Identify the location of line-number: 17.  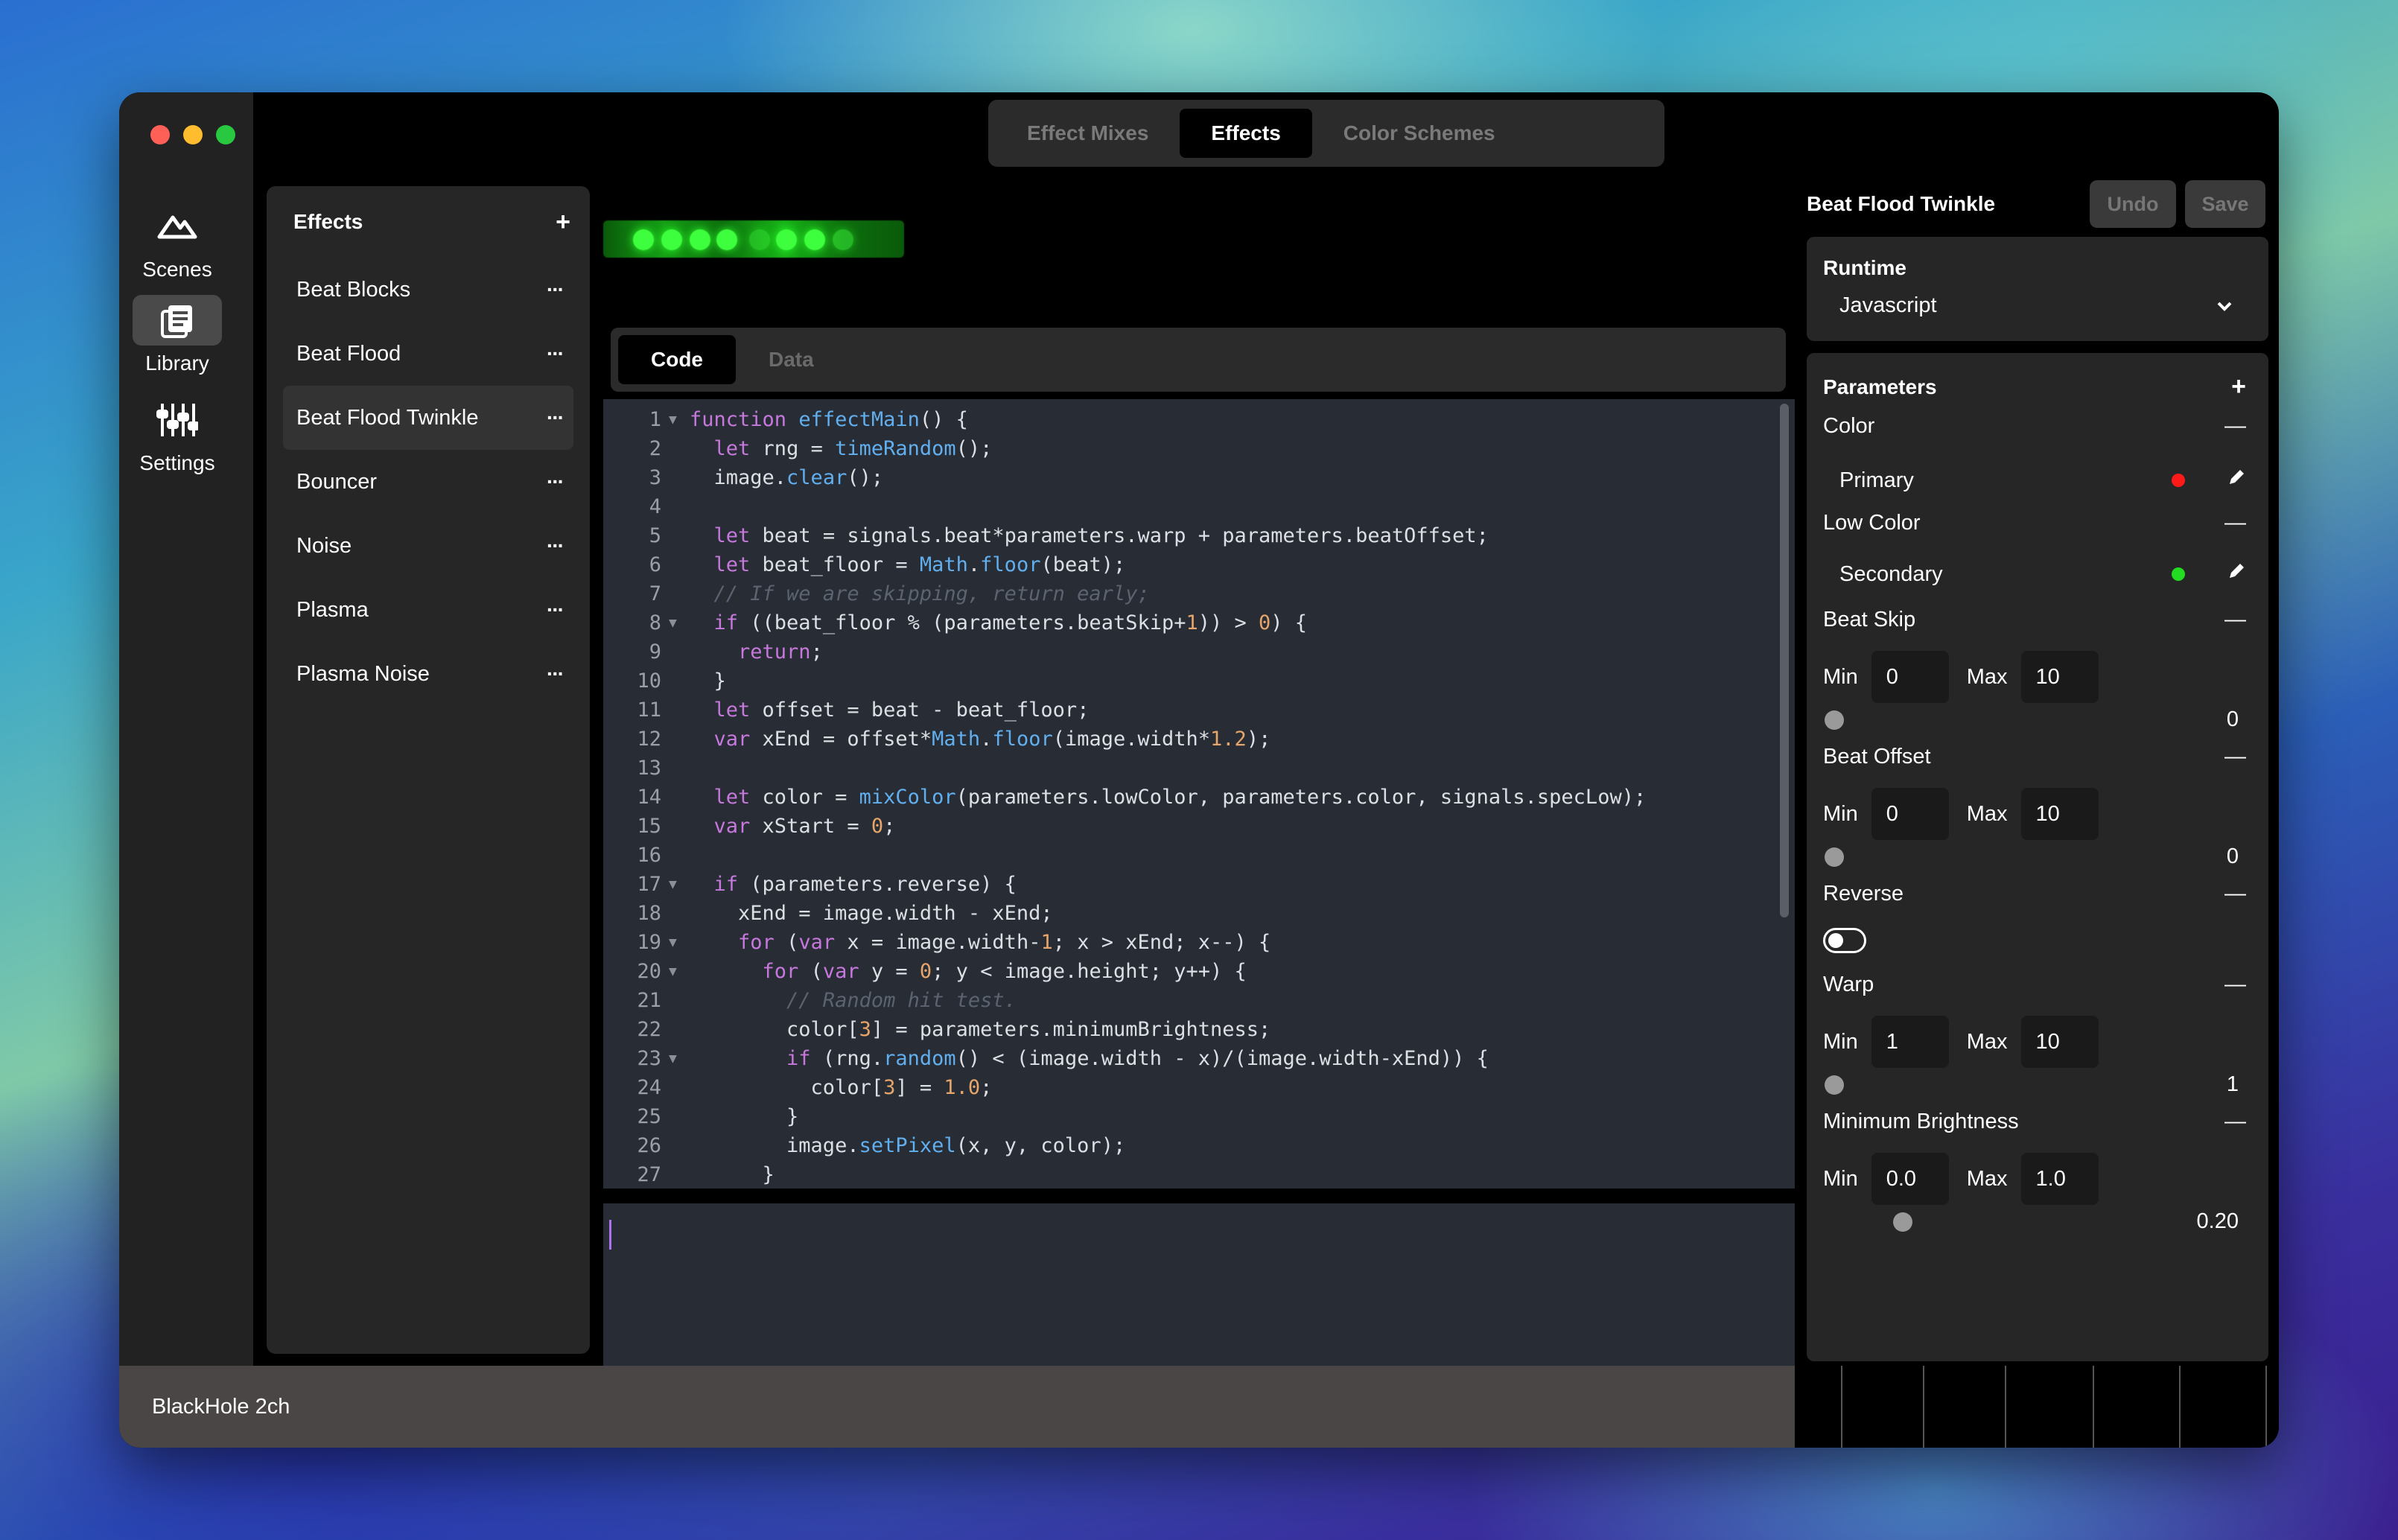
(649, 884).